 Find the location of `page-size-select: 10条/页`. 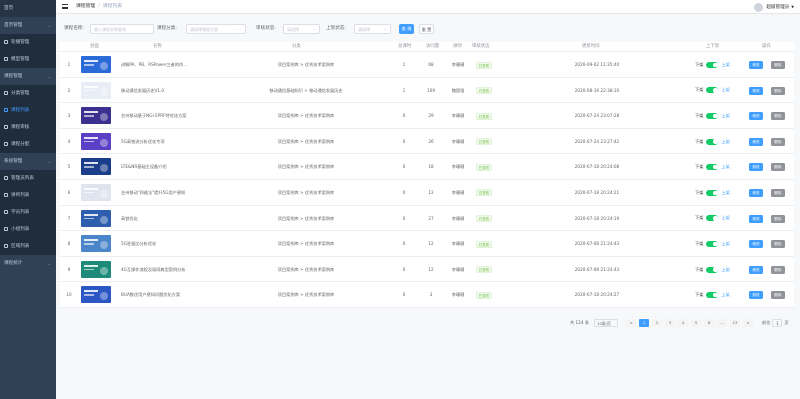

page-size-select: 10条/页 is located at coordinates (606, 323).